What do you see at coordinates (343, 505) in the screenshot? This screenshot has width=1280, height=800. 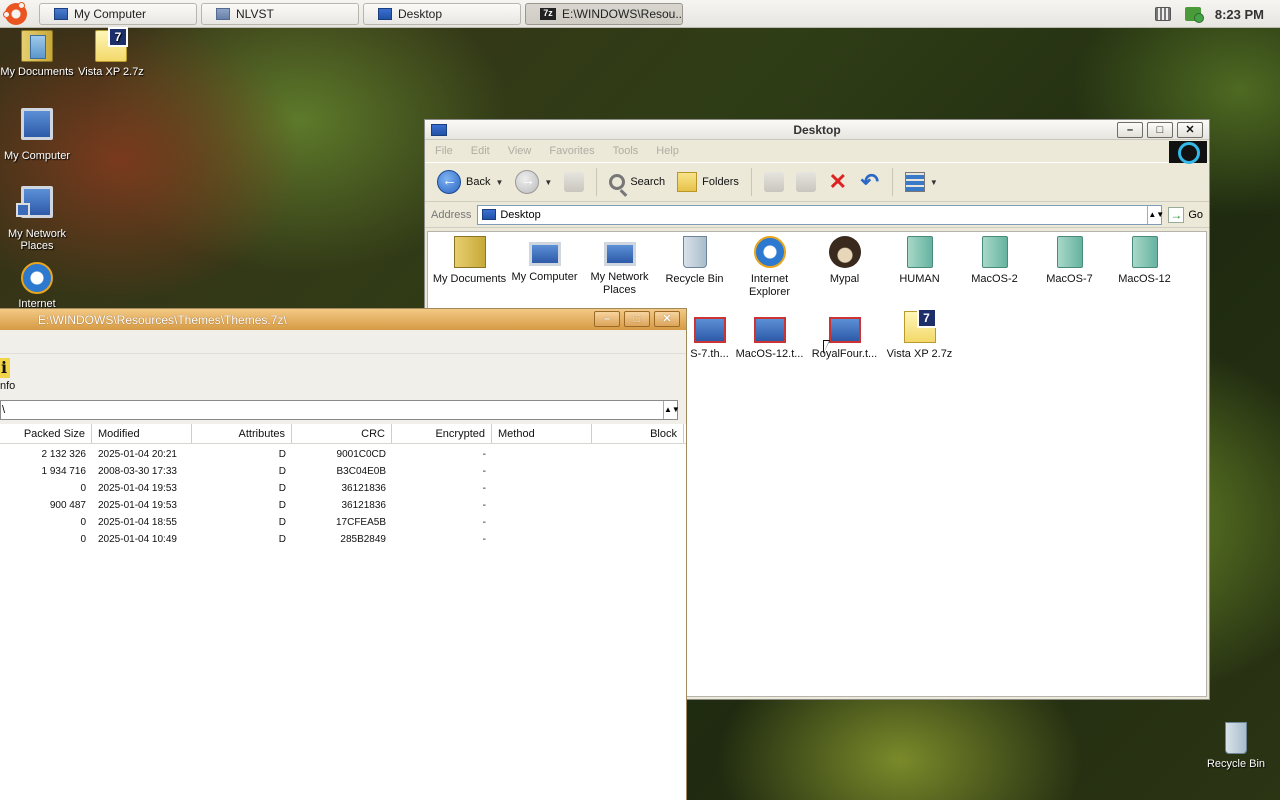 I see `table-row: 900 487 2025-01-04 19:53 D 36121836 -` at bounding box center [343, 505].